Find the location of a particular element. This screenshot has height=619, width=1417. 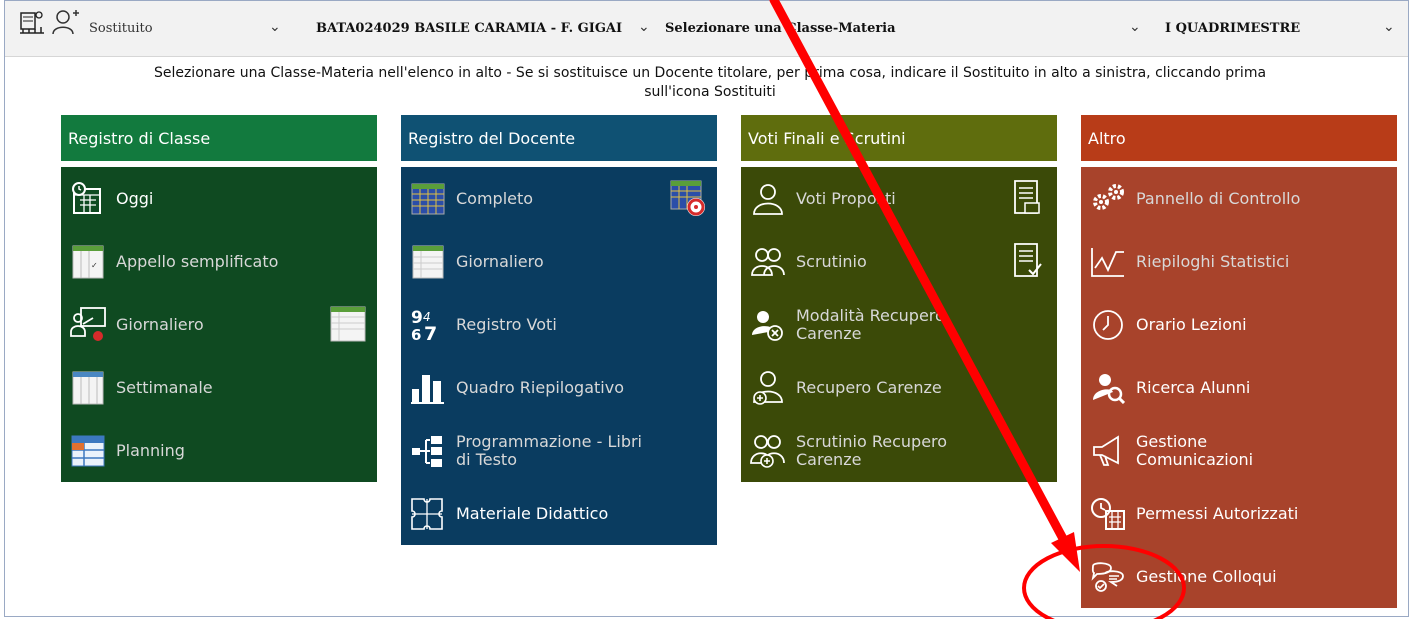

menu-item-recupero-carenze: Recupero Carenze is located at coordinates (899, 387).